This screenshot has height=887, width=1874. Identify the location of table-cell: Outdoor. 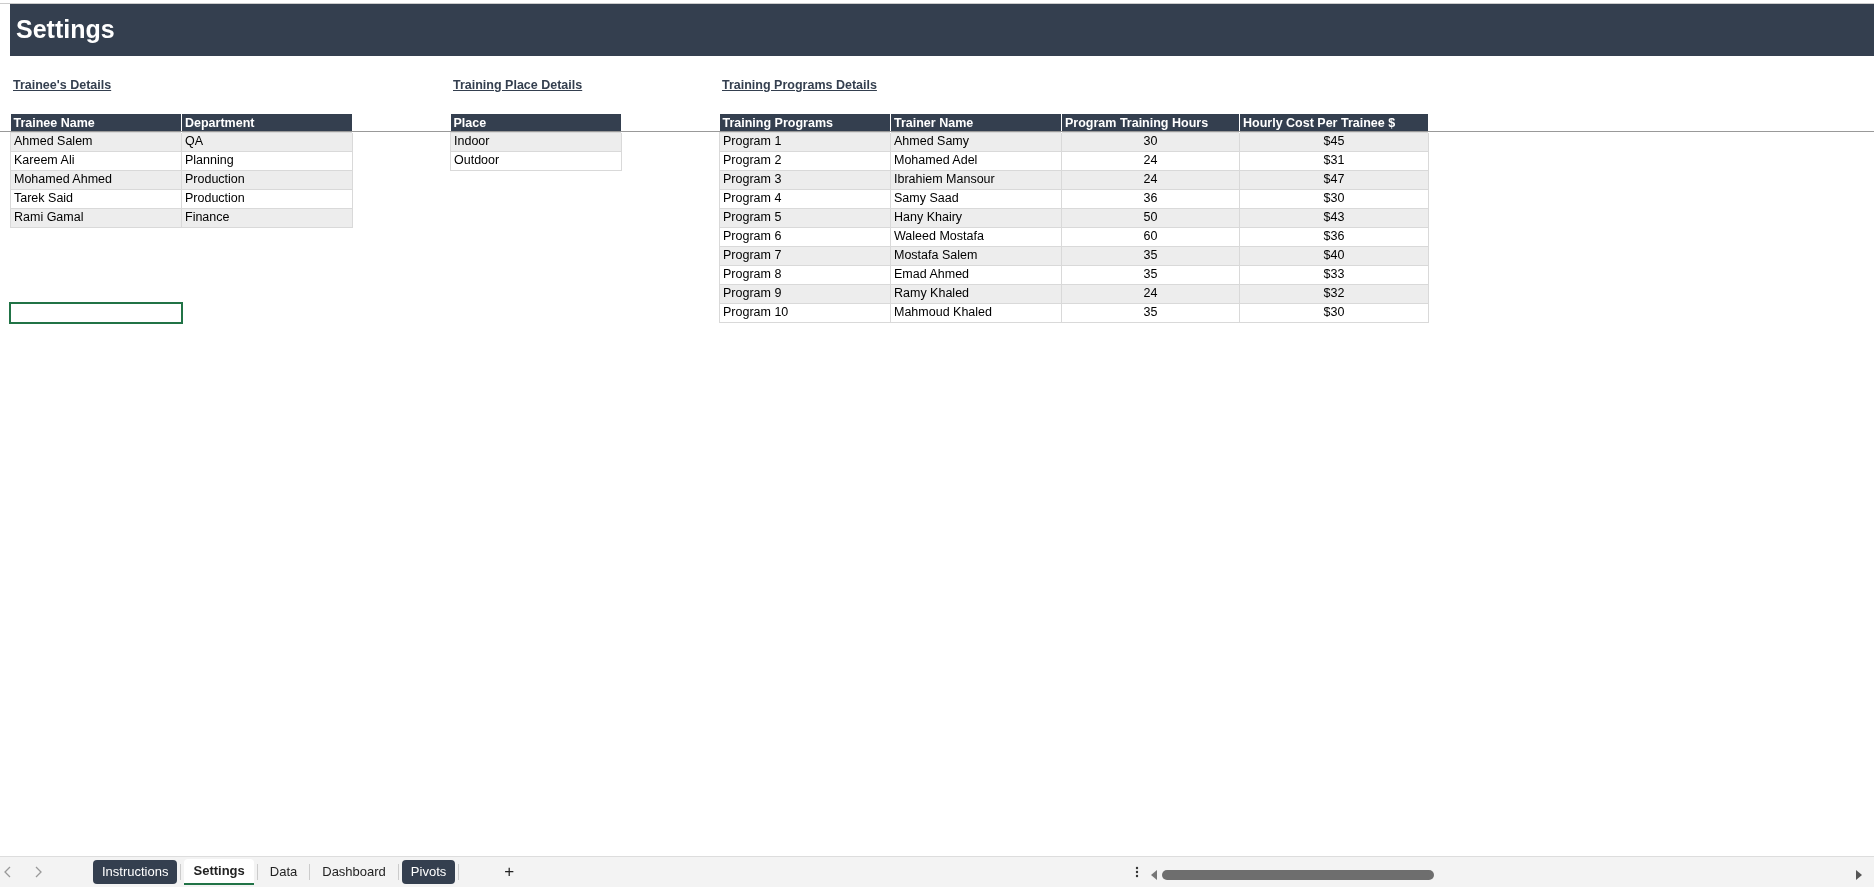
(536, 161).